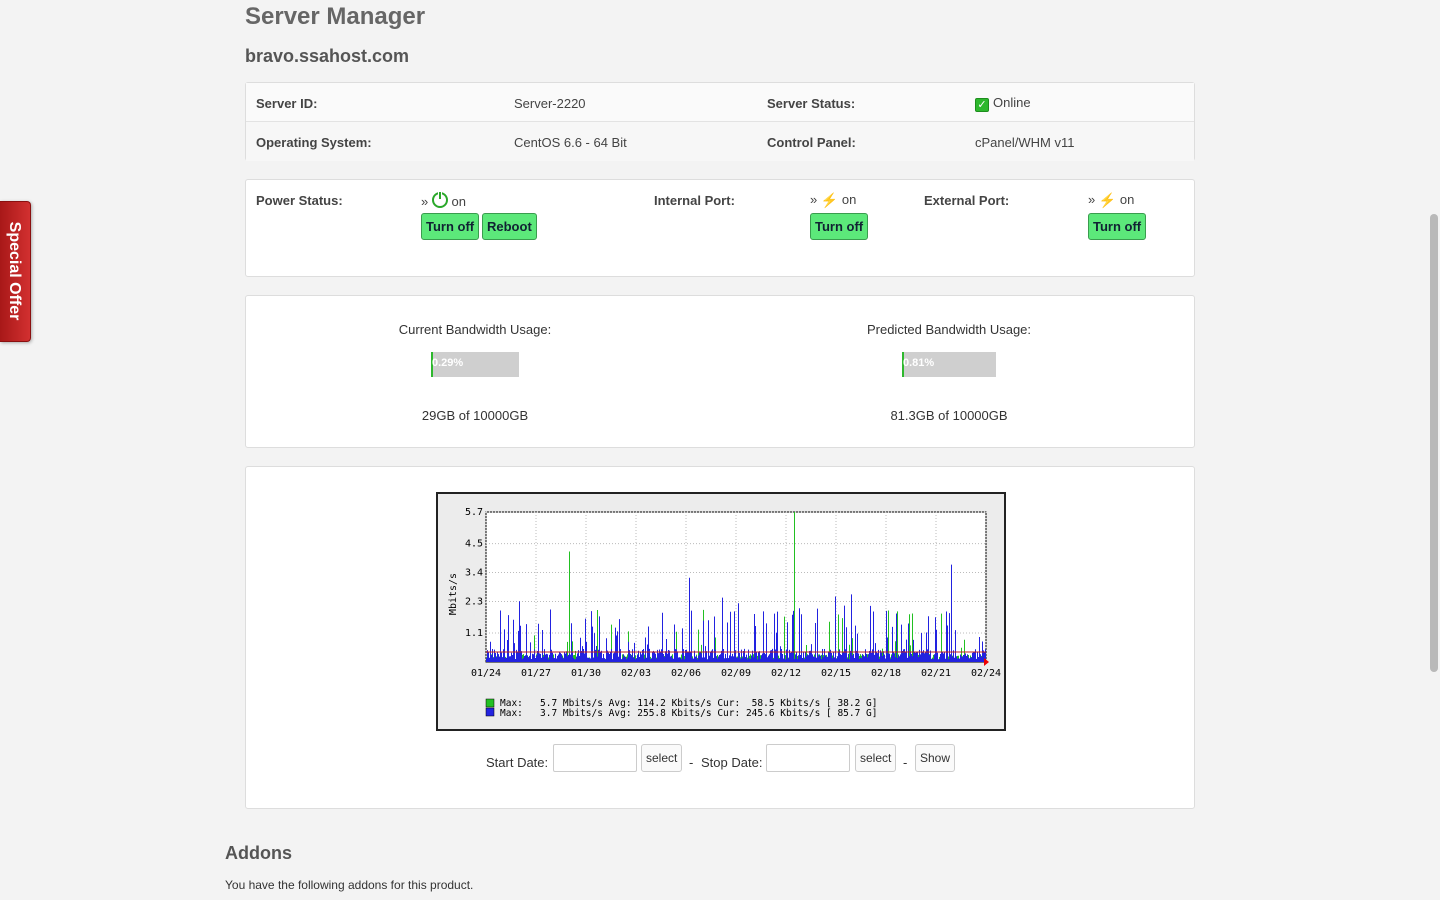  Describe the element at coordinates (517, 762) in the screenshot. I see `start-date-label: Start Date:` at that location.